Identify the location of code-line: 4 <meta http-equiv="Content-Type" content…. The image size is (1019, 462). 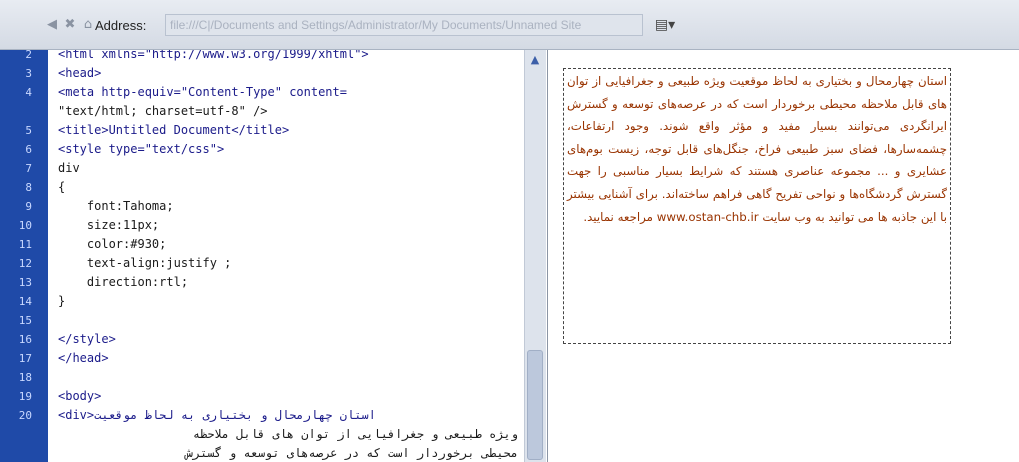
(262, 92).